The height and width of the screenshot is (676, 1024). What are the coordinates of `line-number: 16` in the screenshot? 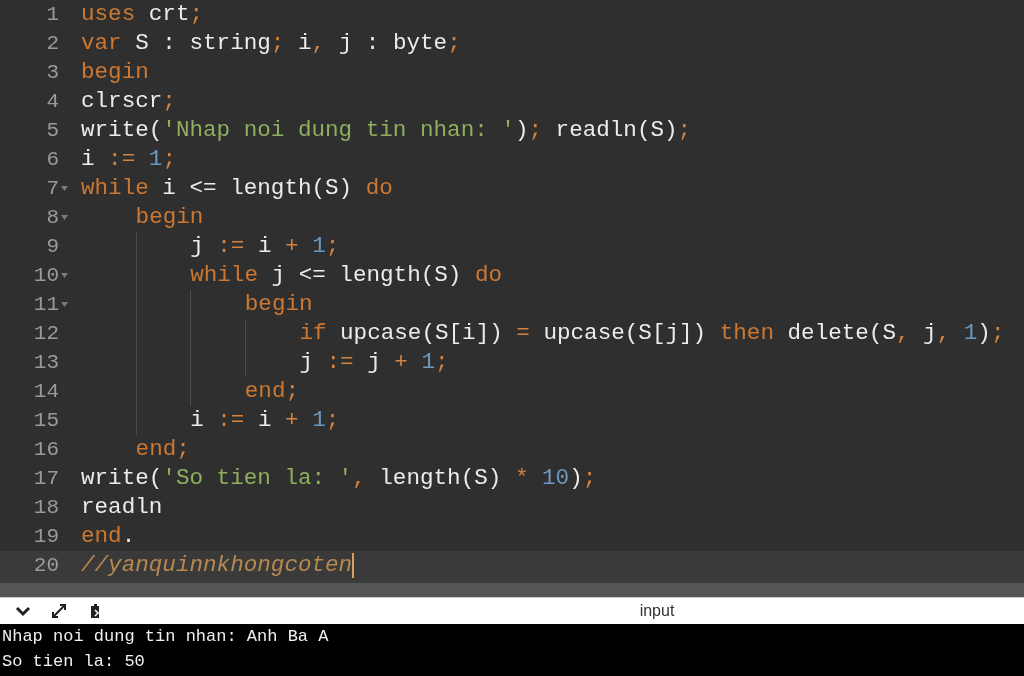 It's located at (46, 449).